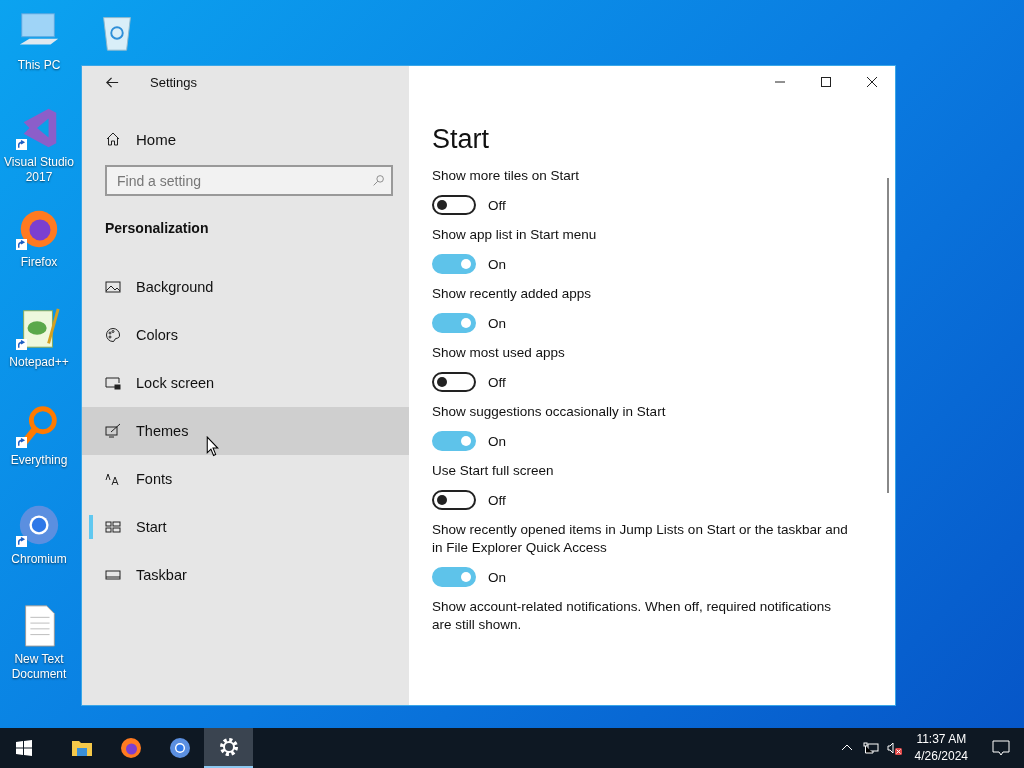  Describe the element at coordinates (870, 748) in the screenshot. I see `network-icon` at that location.